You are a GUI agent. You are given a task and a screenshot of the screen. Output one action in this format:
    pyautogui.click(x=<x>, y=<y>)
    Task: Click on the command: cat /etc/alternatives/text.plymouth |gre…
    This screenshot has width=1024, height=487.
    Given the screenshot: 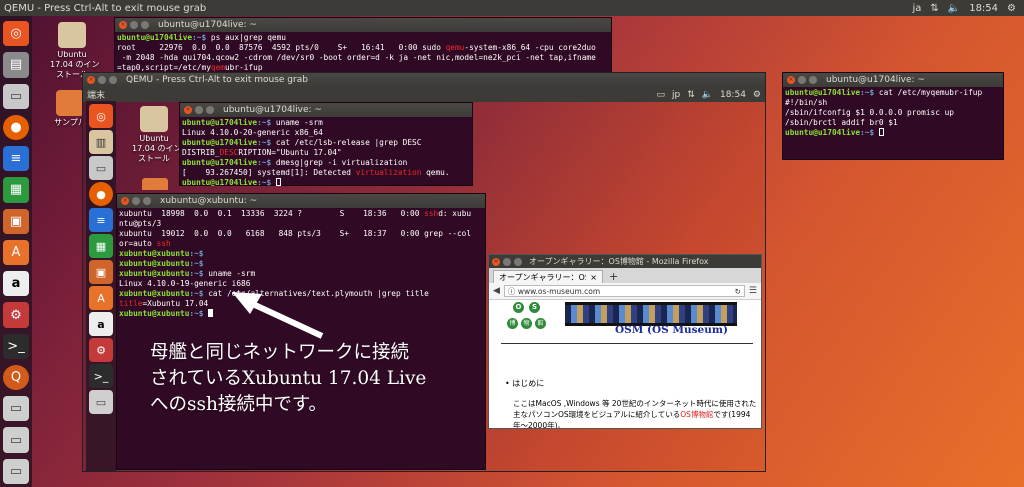 What is the action you would take?
    pyautogui.click(x=318, y=293)
    